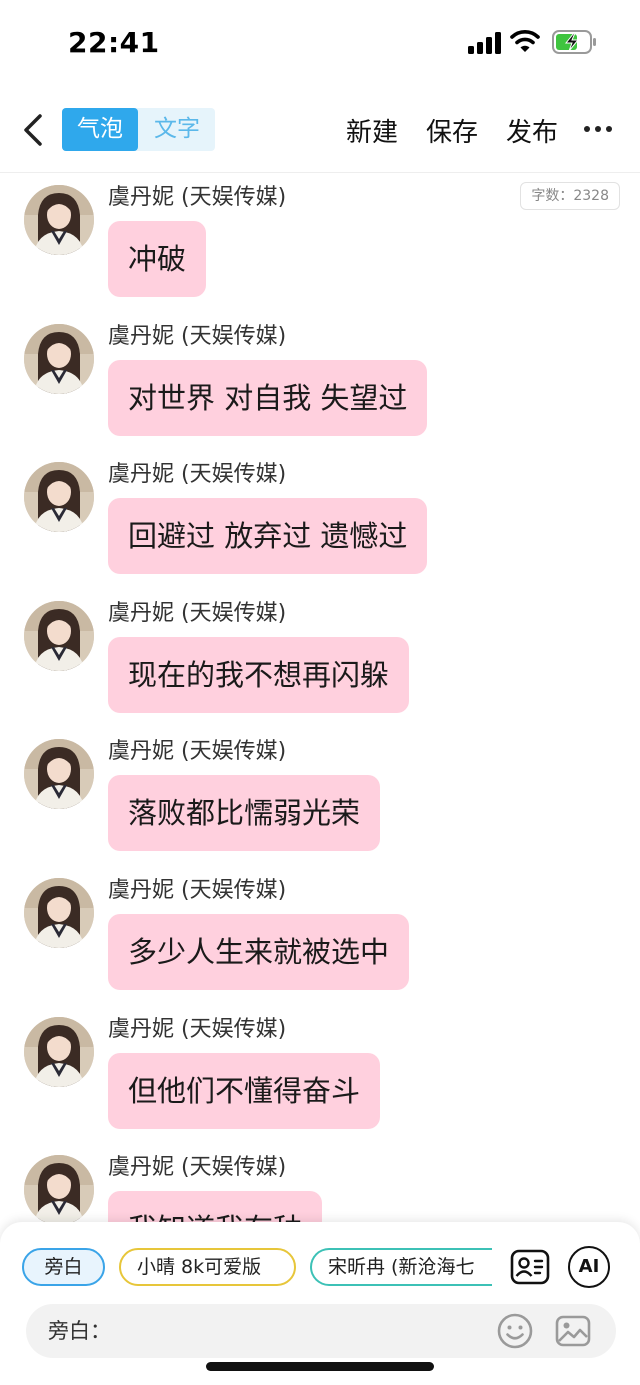 The width and height of the screenshot is (640, 1385). I want to click on message-row: 虞丹妮 (天娱传媒) 我知道我有种, so click(320, 1183).